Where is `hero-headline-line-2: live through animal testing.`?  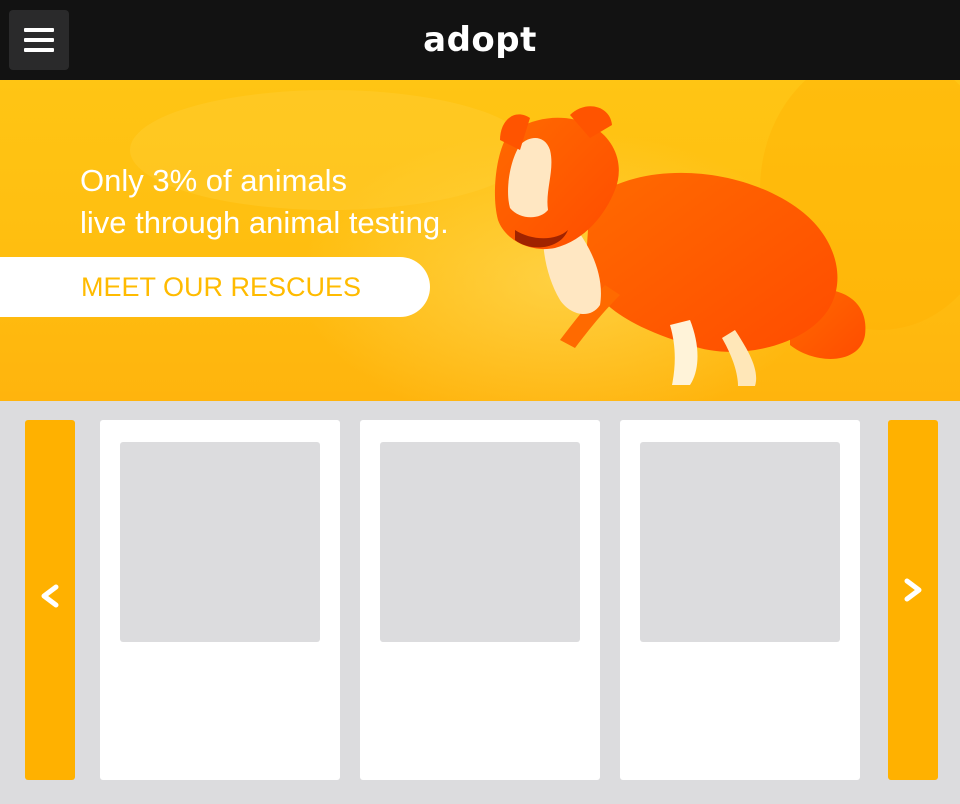 hero-headline-line-2: live through animal testing. is located at coordinates (264, 222).